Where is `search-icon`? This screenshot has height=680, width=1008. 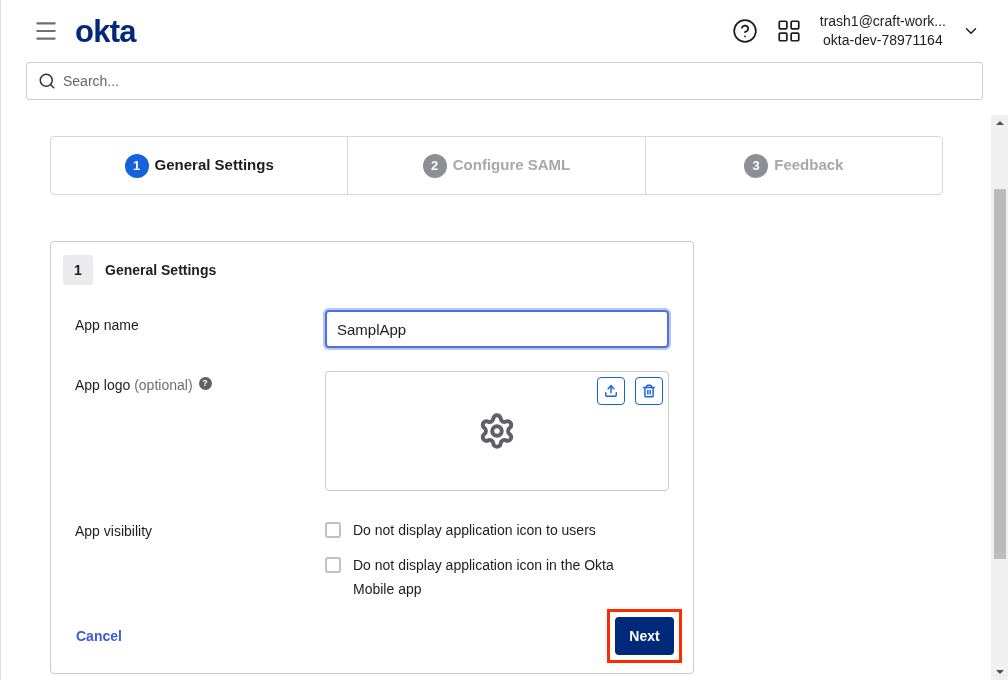
search-icon is located at coordinates (47, 81).